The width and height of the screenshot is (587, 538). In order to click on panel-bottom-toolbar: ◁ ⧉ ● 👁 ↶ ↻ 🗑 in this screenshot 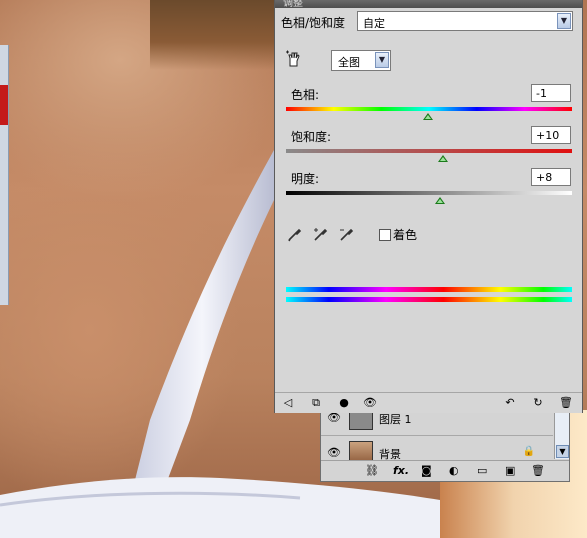, I will do `click(428, 402)`.